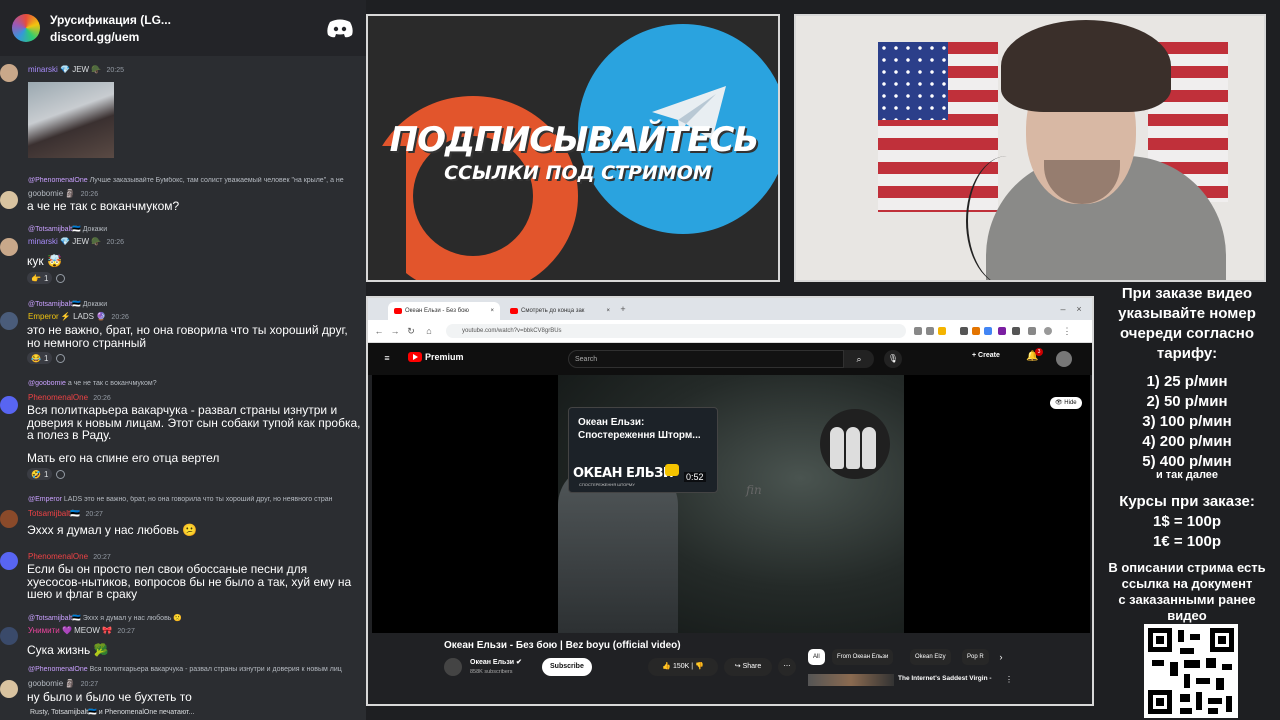 Image resolution: width=1280 pixels, height=720 pixels. What do you see at coordinates (429, 331) in the screenshot?
I see `home-icon: ⌂` at bounding box center [429, 331].